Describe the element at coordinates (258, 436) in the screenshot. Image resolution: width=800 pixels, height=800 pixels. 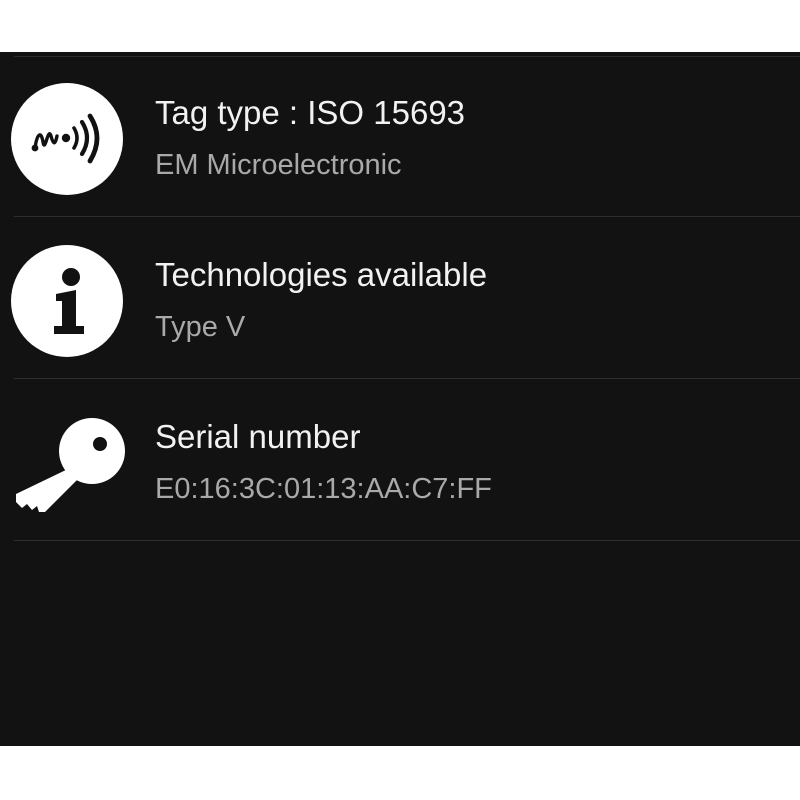
I see `serial-number-title: Serial number` at that location.